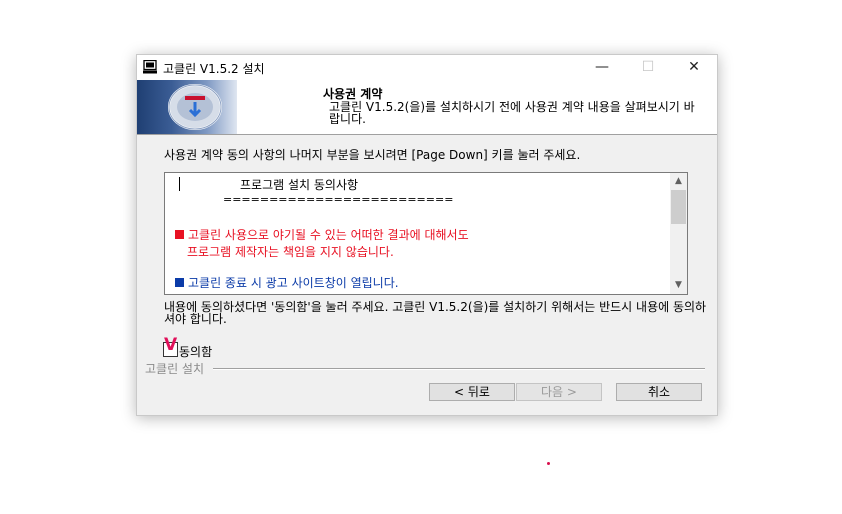 This screenshot has width=842, height=514. I want to click on banner-image, so click(187, 107).